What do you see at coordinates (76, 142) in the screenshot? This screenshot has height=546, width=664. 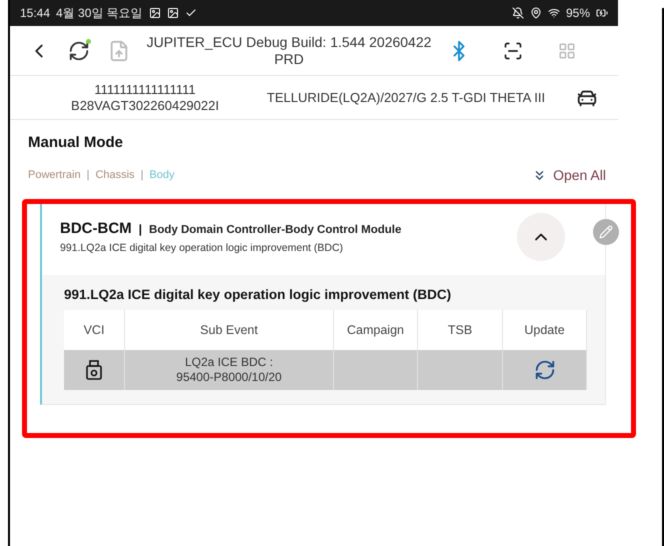 I see `section-title: Manual Mode` at bounding box center [76, 142].